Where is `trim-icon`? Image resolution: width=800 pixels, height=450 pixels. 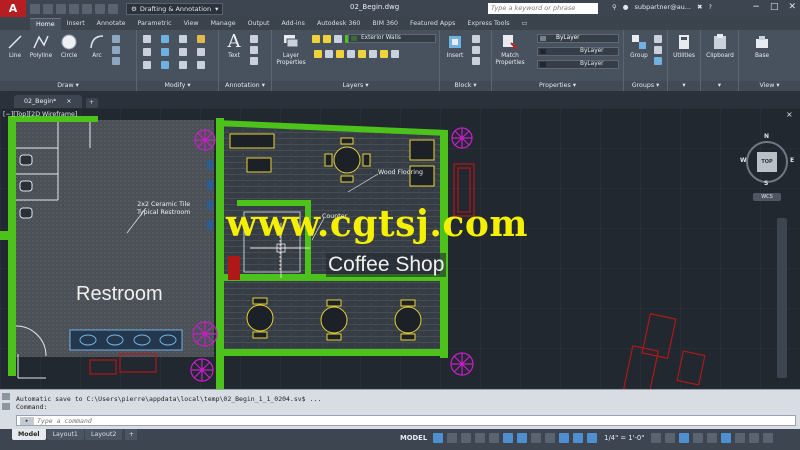
trim-icon is located at coordinates (183, 39).